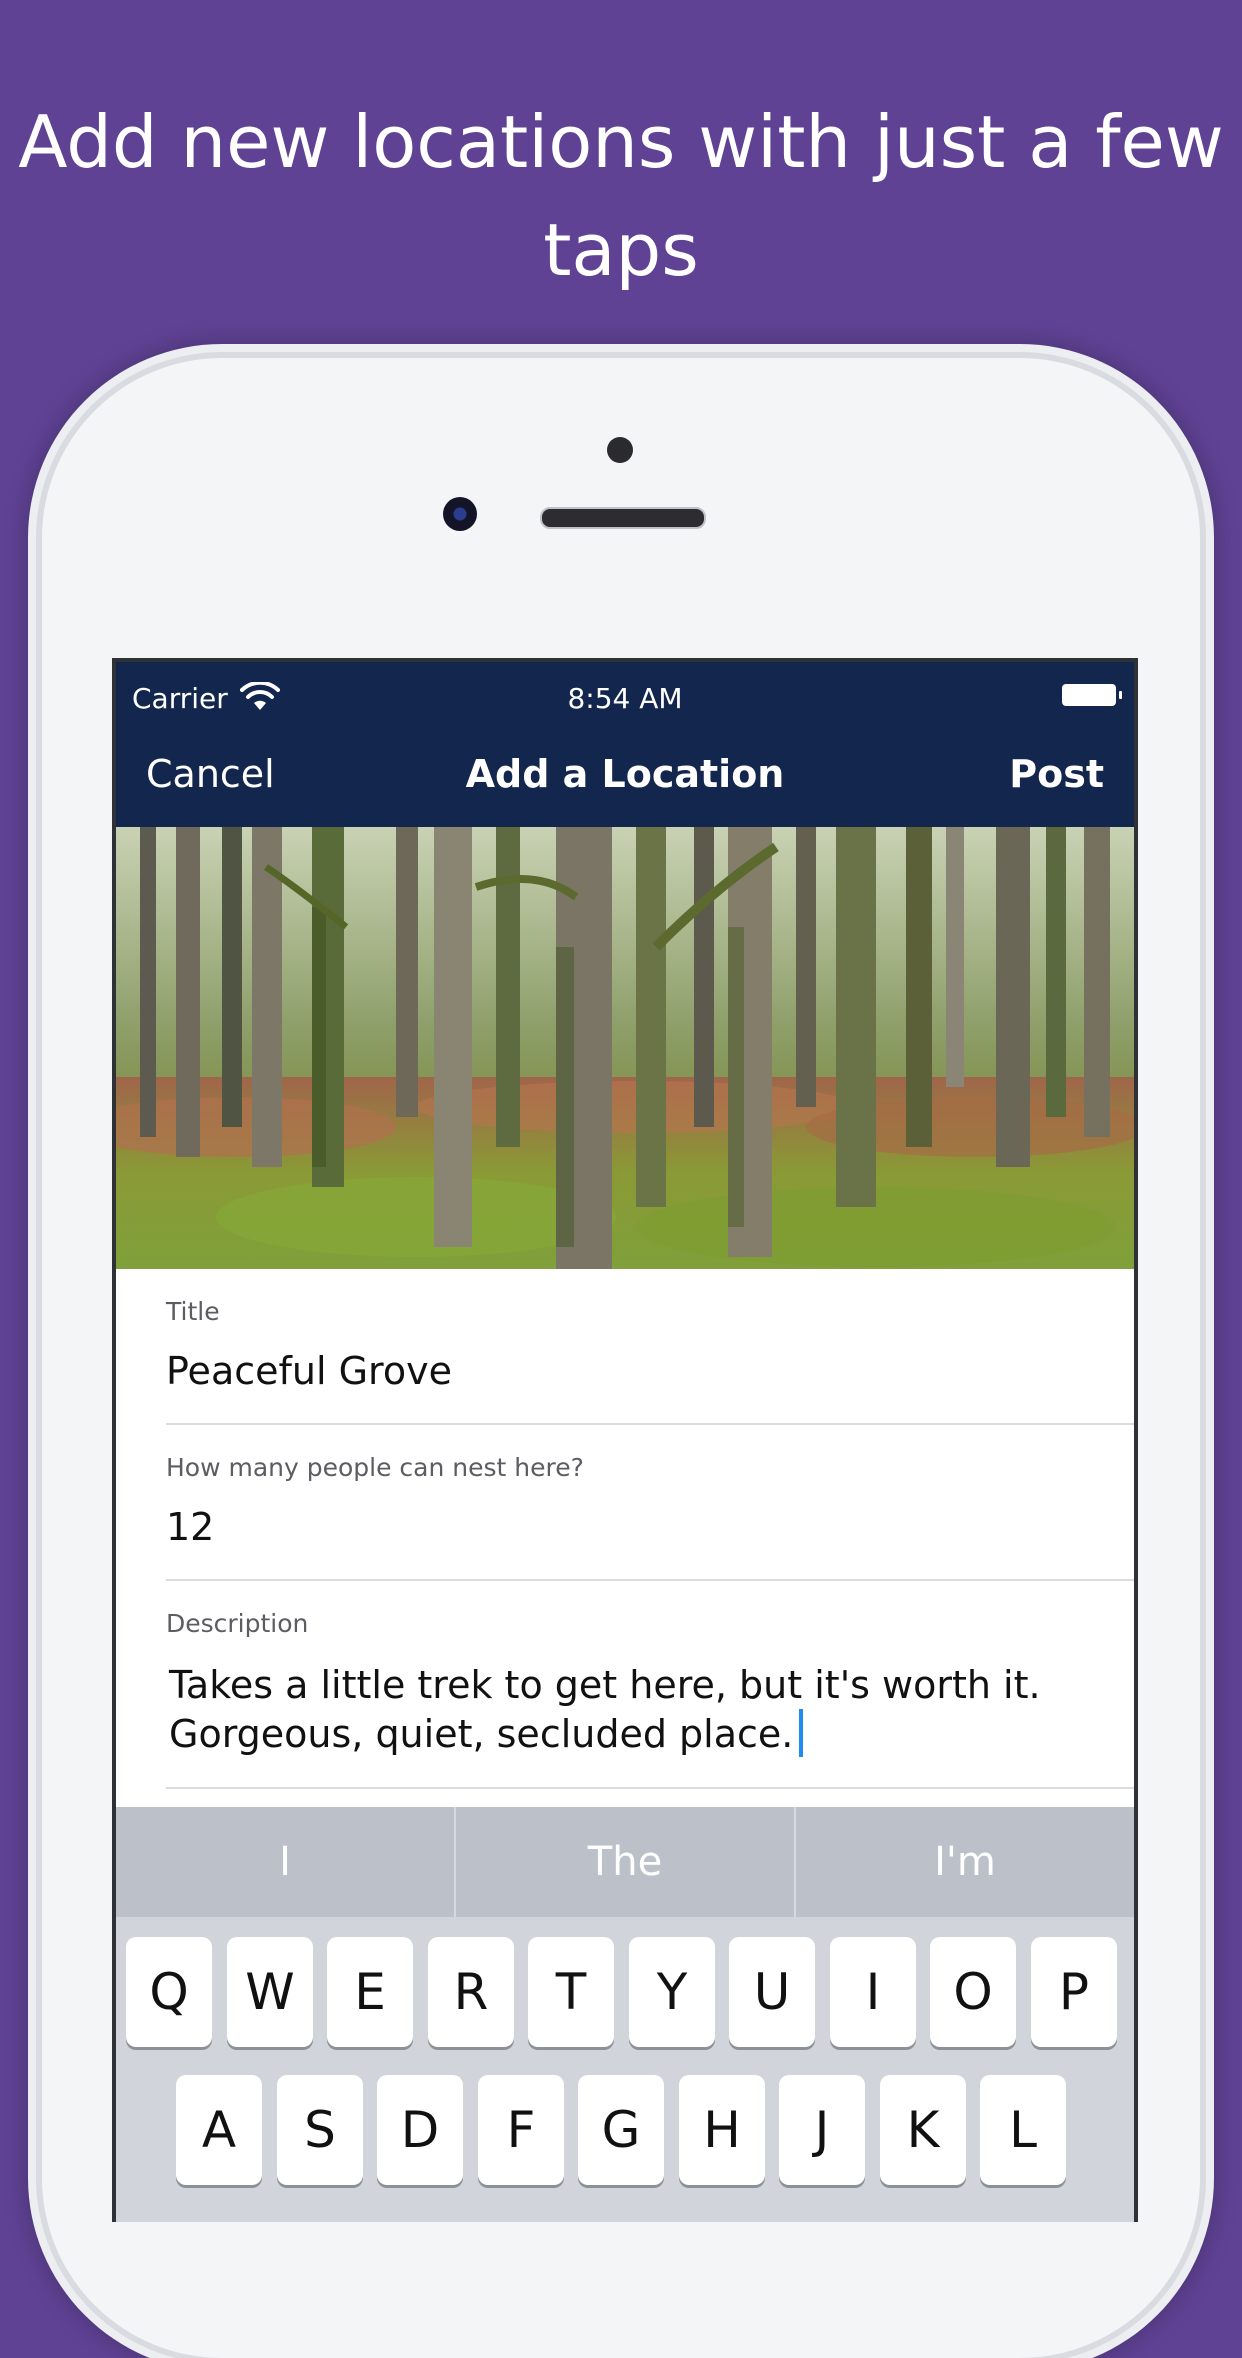 Image resolution: width=1242 pixels, height=2358 pixels. Describe the element at coordinates (190, 1527) in the screenshot. I see `capacity-input: 12` at that location.